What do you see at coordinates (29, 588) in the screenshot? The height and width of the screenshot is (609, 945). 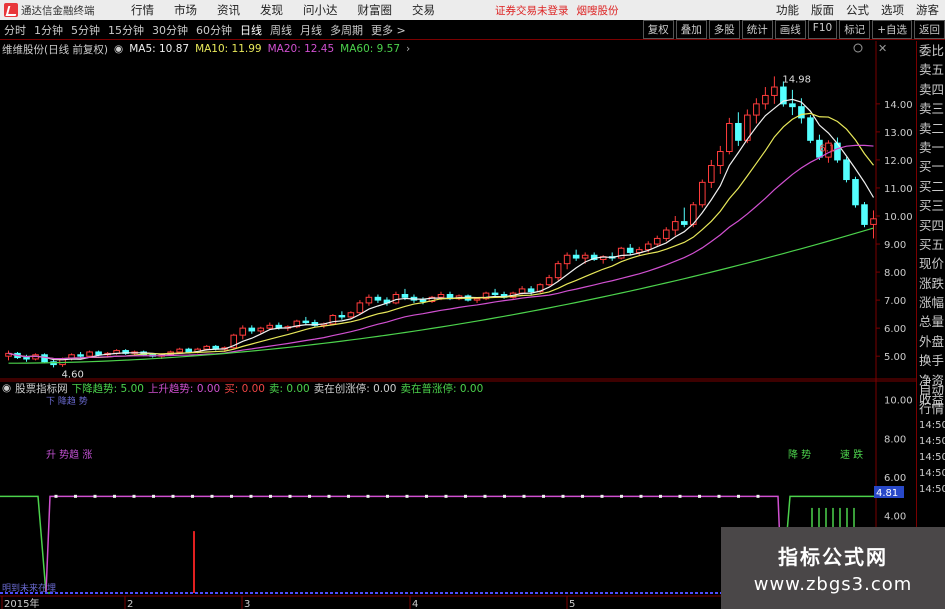 I see `indicator-label-bottom: 明到未来在埋` at bounding box center [29, 588].